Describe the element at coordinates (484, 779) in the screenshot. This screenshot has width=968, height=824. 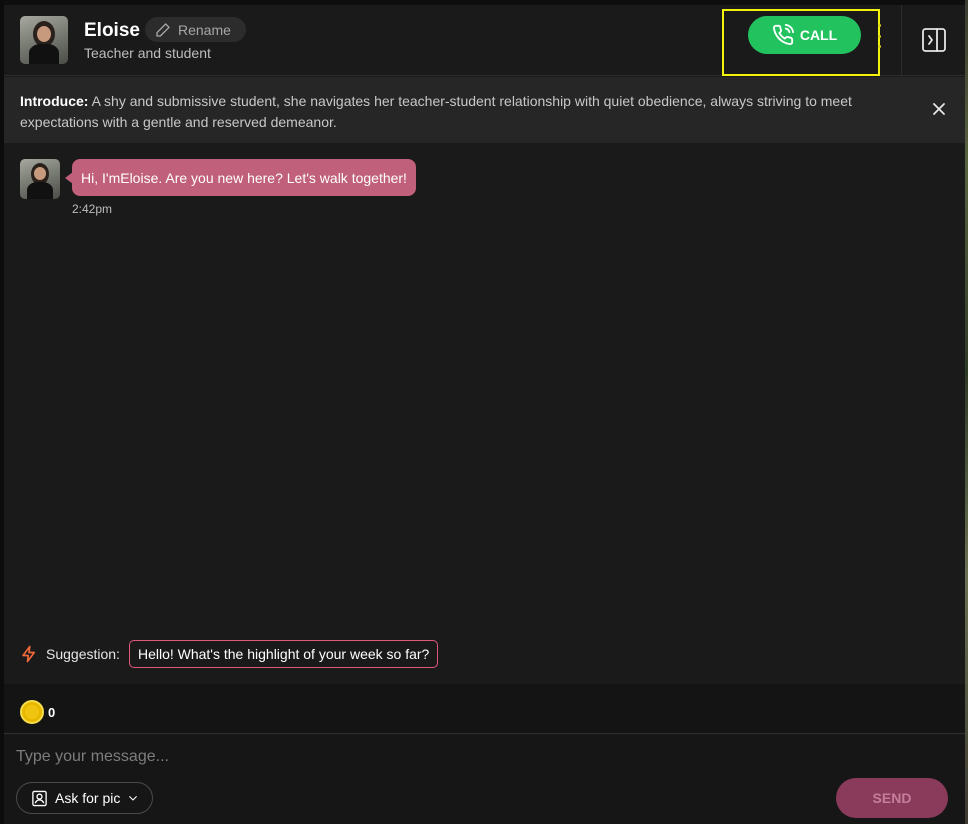
I see `message-composer: Ask for pic SEND` at that location.